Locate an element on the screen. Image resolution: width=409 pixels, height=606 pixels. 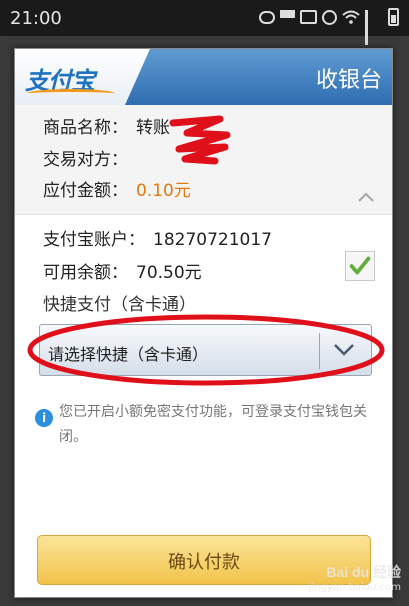
info-icon: i is located at coordinates (44, 418).